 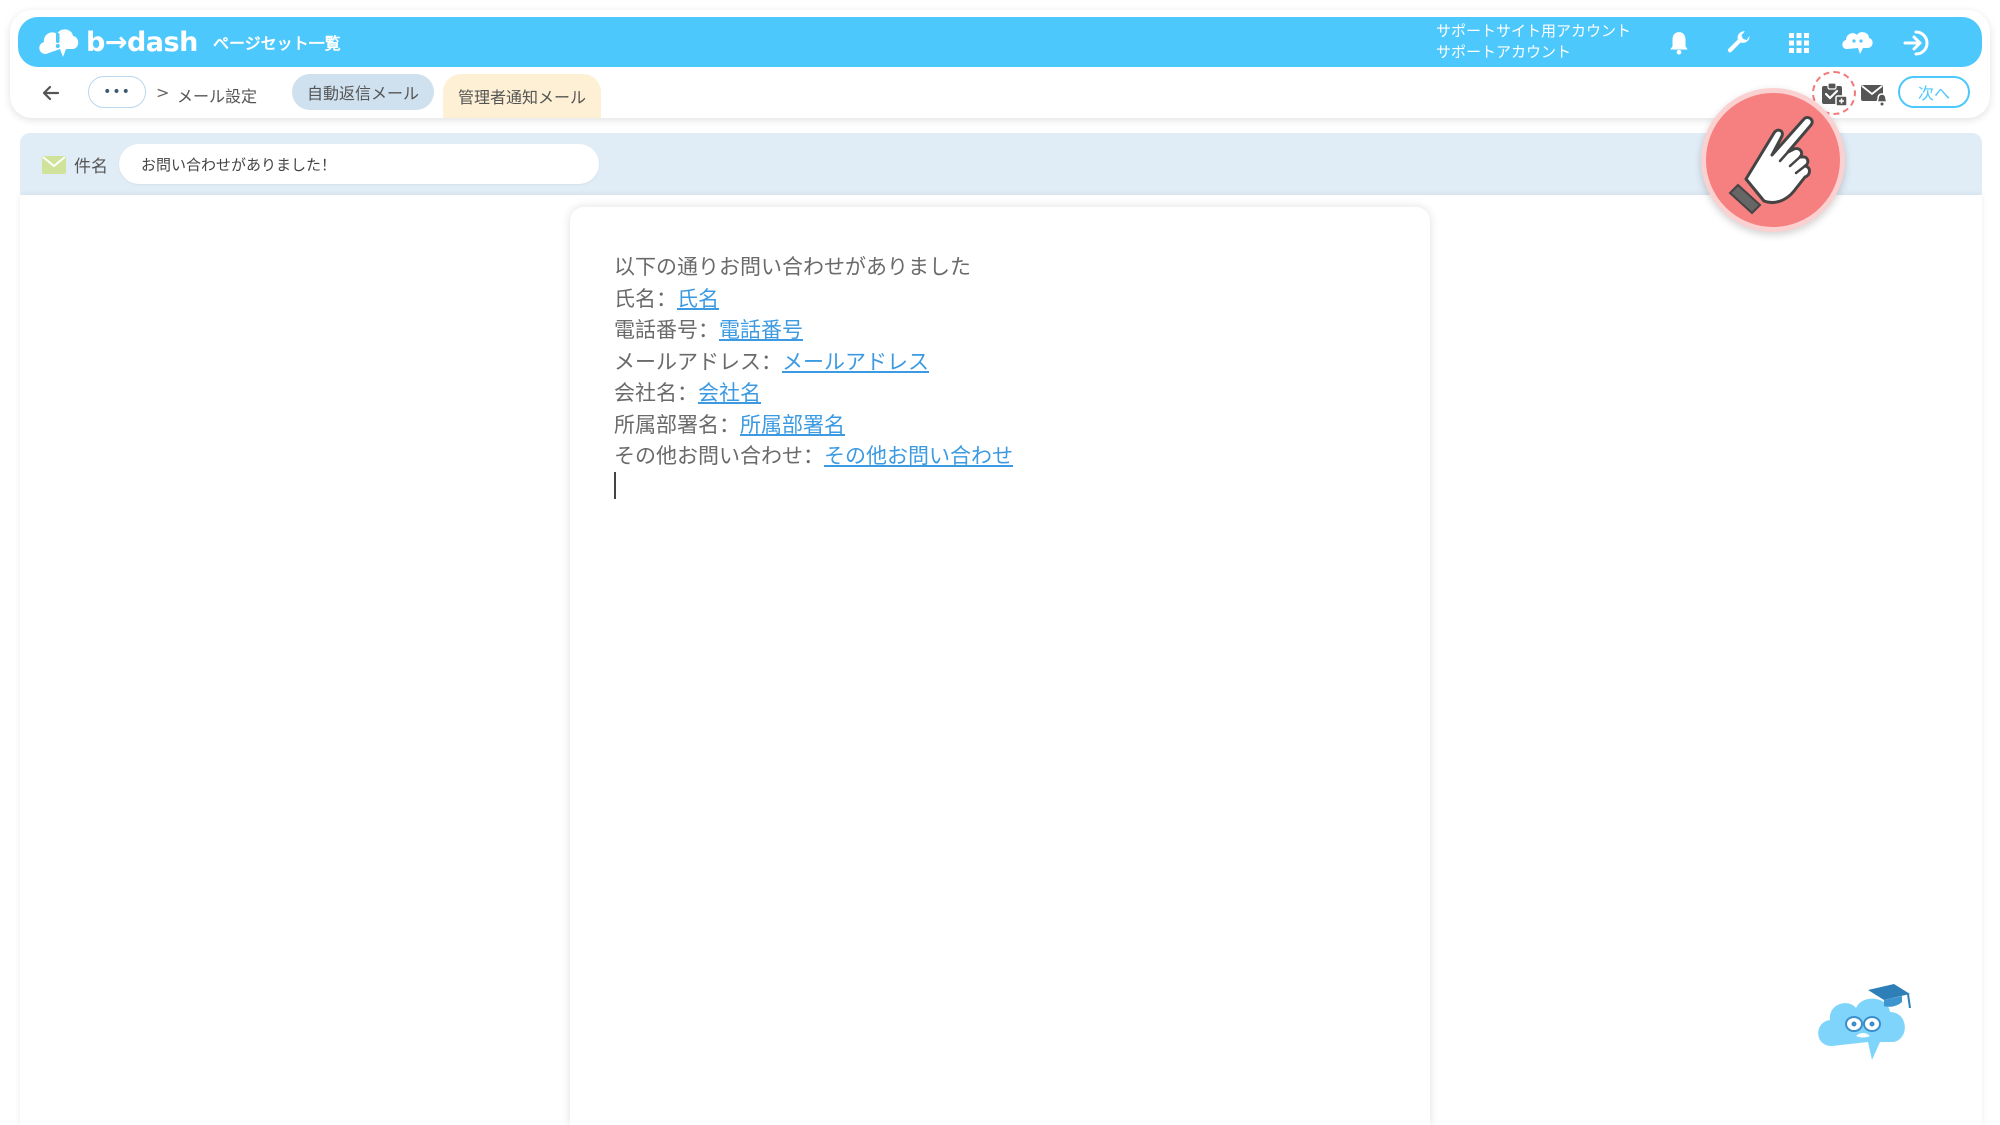 I want to click on body-line-department: 所属部署名：所属部署名, so click(x=813, y=426).